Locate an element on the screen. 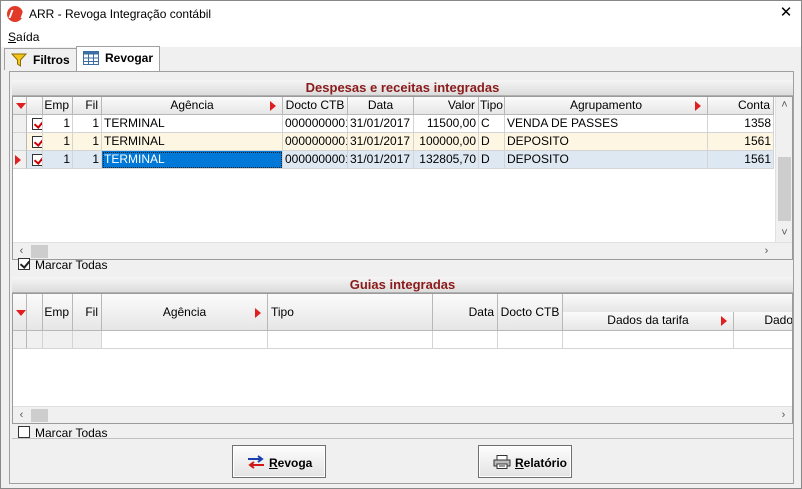  cell-agencia-selected: TERMINAL is located at coordinates (192, 160).